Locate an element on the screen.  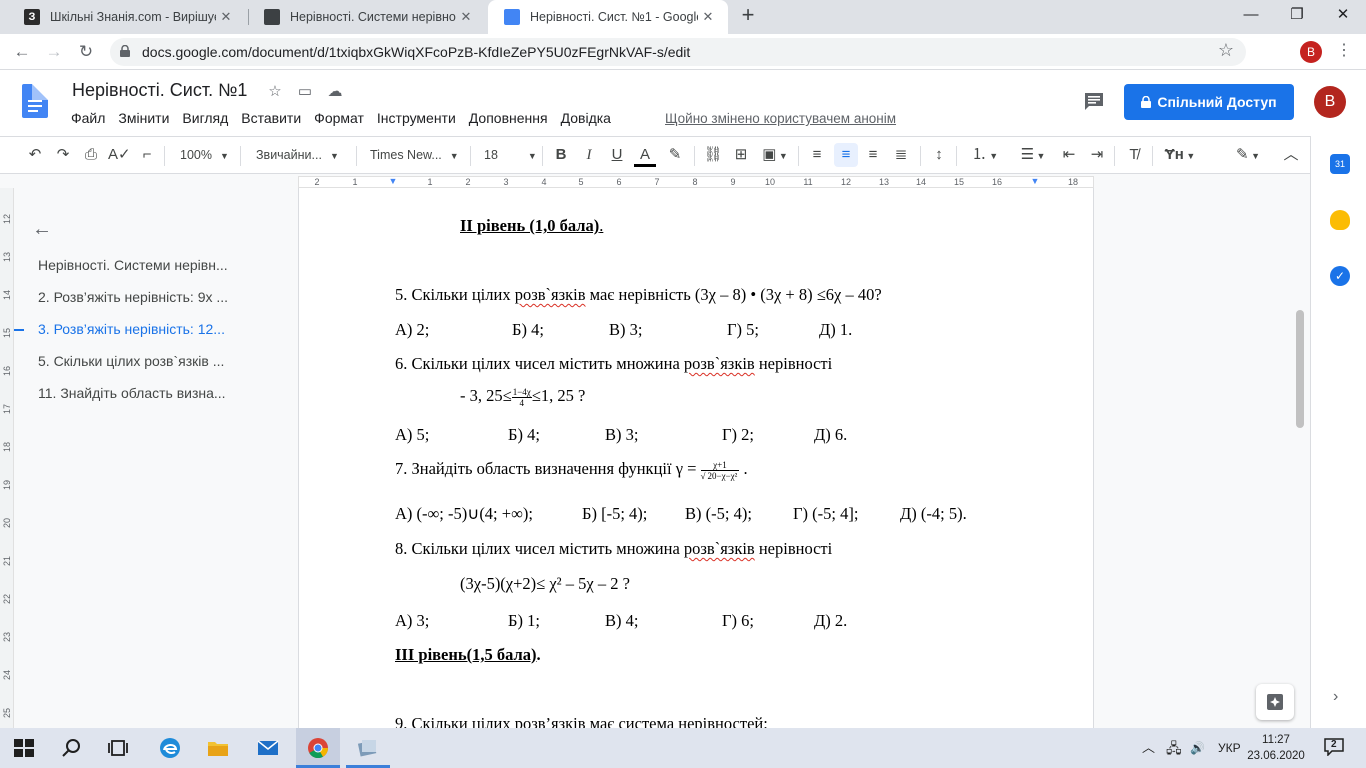
align-right-icon: ≡ is located at coordinates (873, 155).